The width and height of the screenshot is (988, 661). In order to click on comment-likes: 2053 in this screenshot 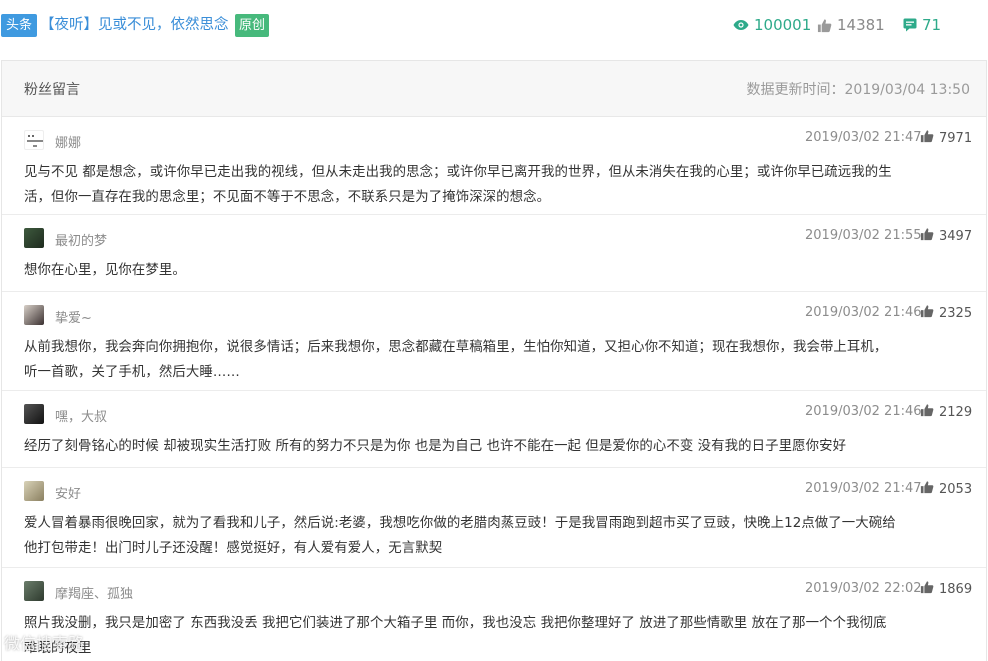, I will do `click(946, 489)`.